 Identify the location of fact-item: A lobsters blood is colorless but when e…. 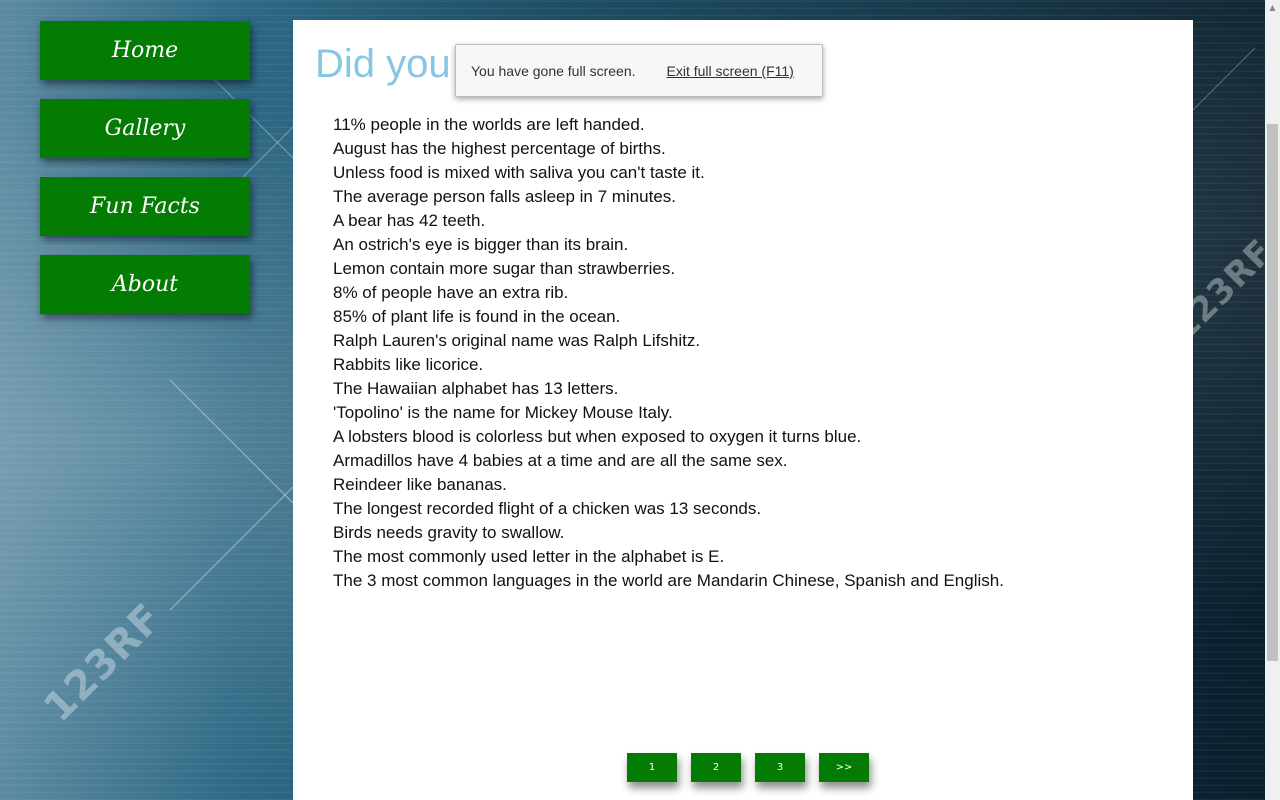
(597, 436).